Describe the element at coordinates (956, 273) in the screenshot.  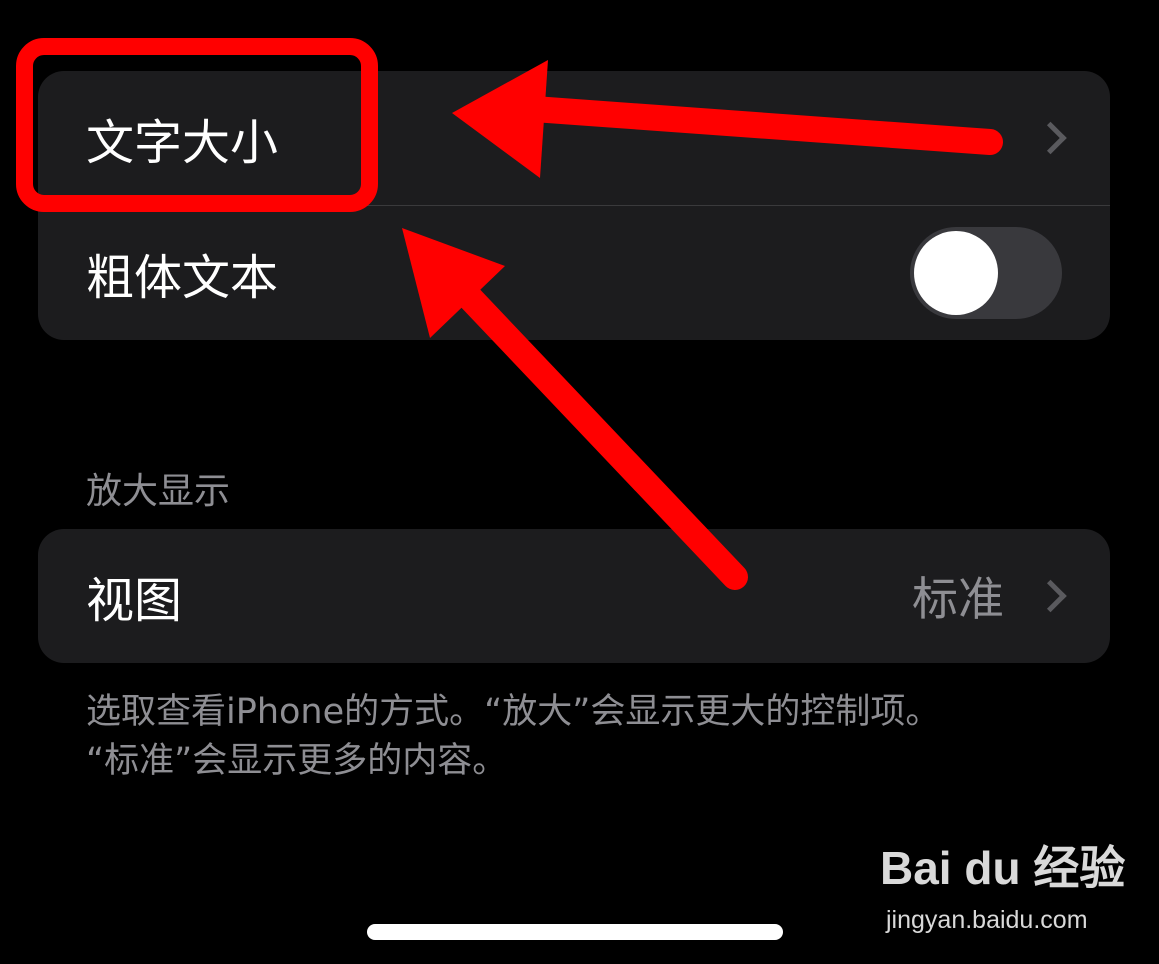
I see `toggle-knob` at that location.